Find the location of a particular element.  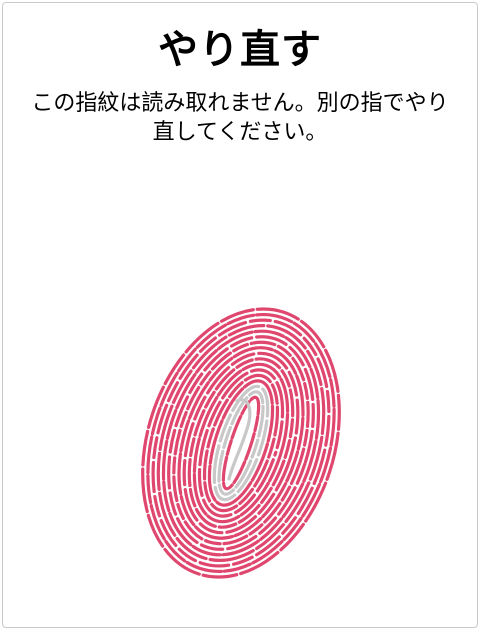

dialog-title: やり直す is located at coordinates (240, 50).